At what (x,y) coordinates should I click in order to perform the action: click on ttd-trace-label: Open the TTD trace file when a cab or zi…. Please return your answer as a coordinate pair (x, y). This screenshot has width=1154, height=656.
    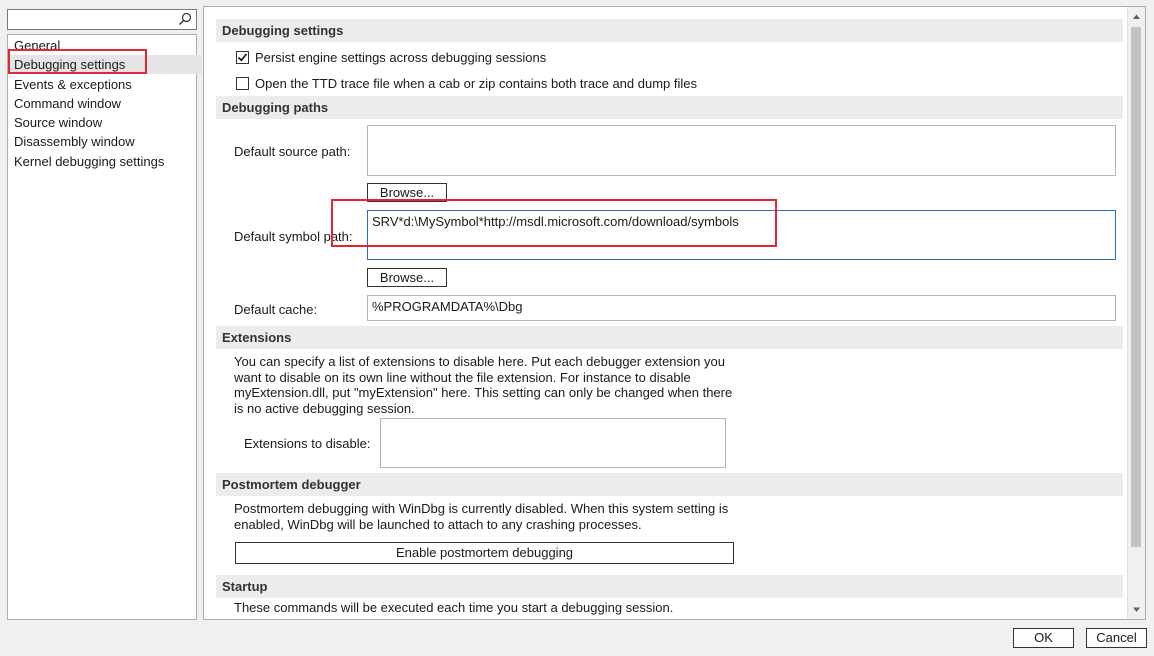
    Looking at the image, I should click on (476, 83).